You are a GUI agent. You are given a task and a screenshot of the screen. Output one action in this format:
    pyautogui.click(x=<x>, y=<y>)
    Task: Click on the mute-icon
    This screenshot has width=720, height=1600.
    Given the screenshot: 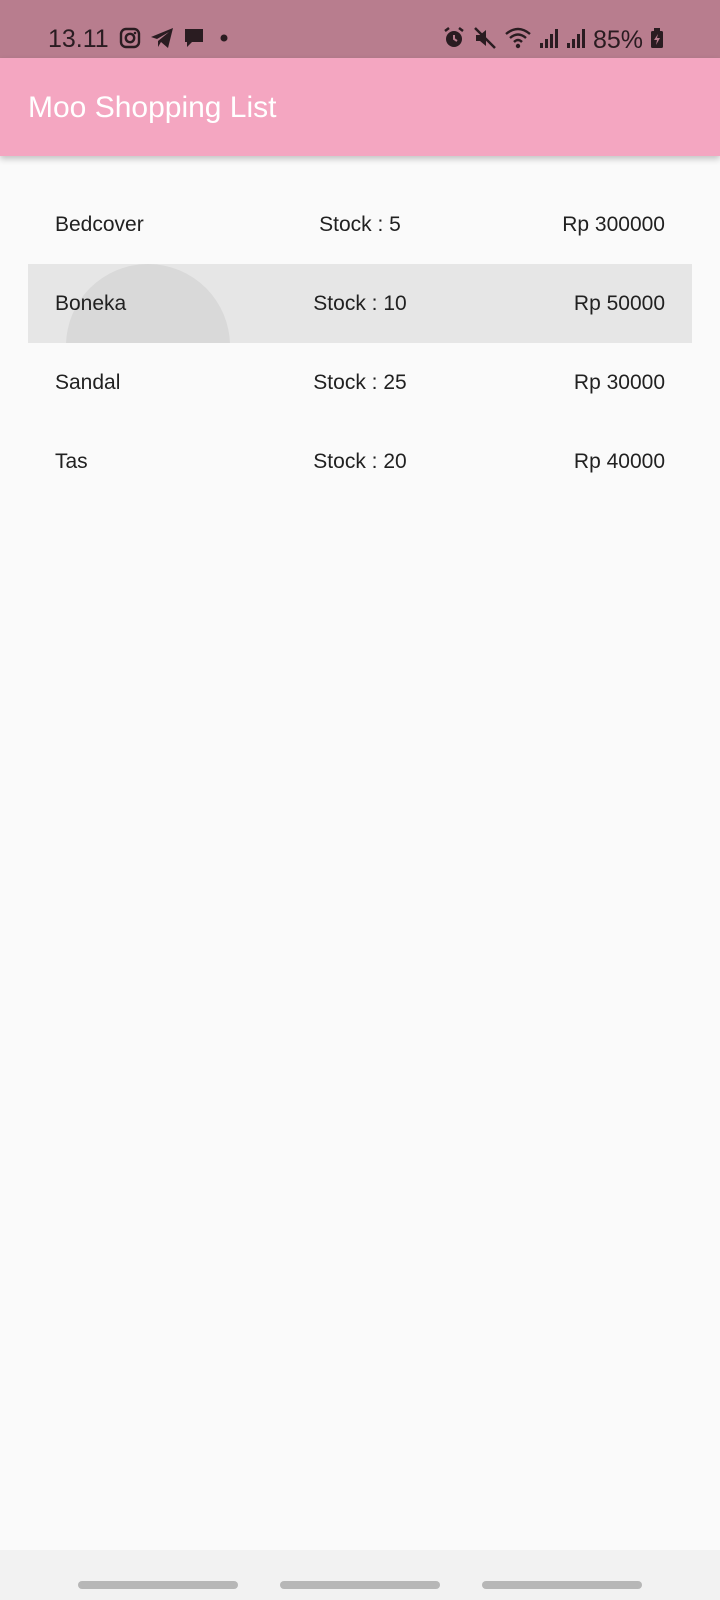 What is the action you would take?
    pyautogui.click(x=485, y=40)
    